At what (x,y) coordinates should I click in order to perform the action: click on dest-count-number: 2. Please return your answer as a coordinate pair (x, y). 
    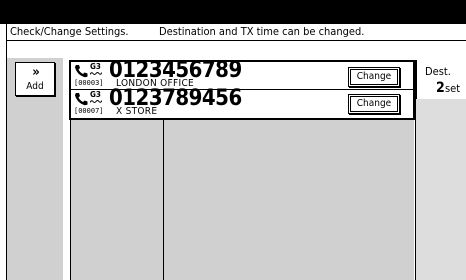
    Looking at the image, I should click on (440, 88).